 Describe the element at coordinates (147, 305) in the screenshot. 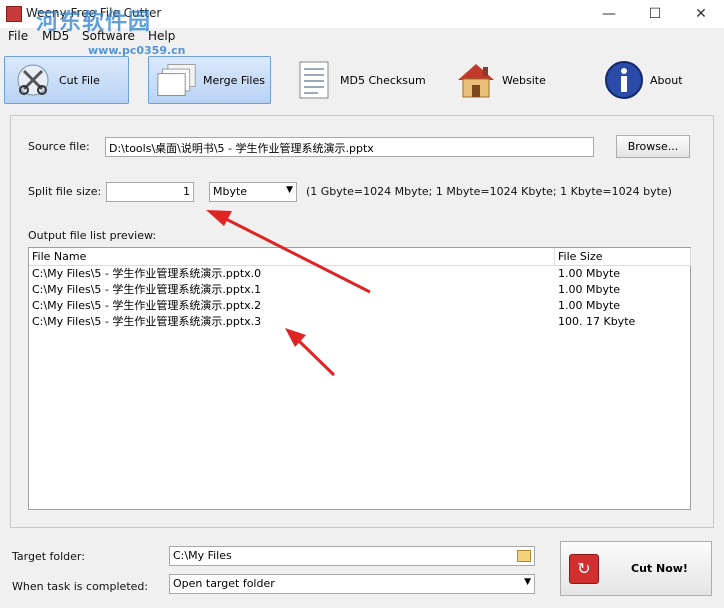

I see `file-name-cell: C:\My Files\5 - 学生作业管理系统演示.pptx.2` at that location.